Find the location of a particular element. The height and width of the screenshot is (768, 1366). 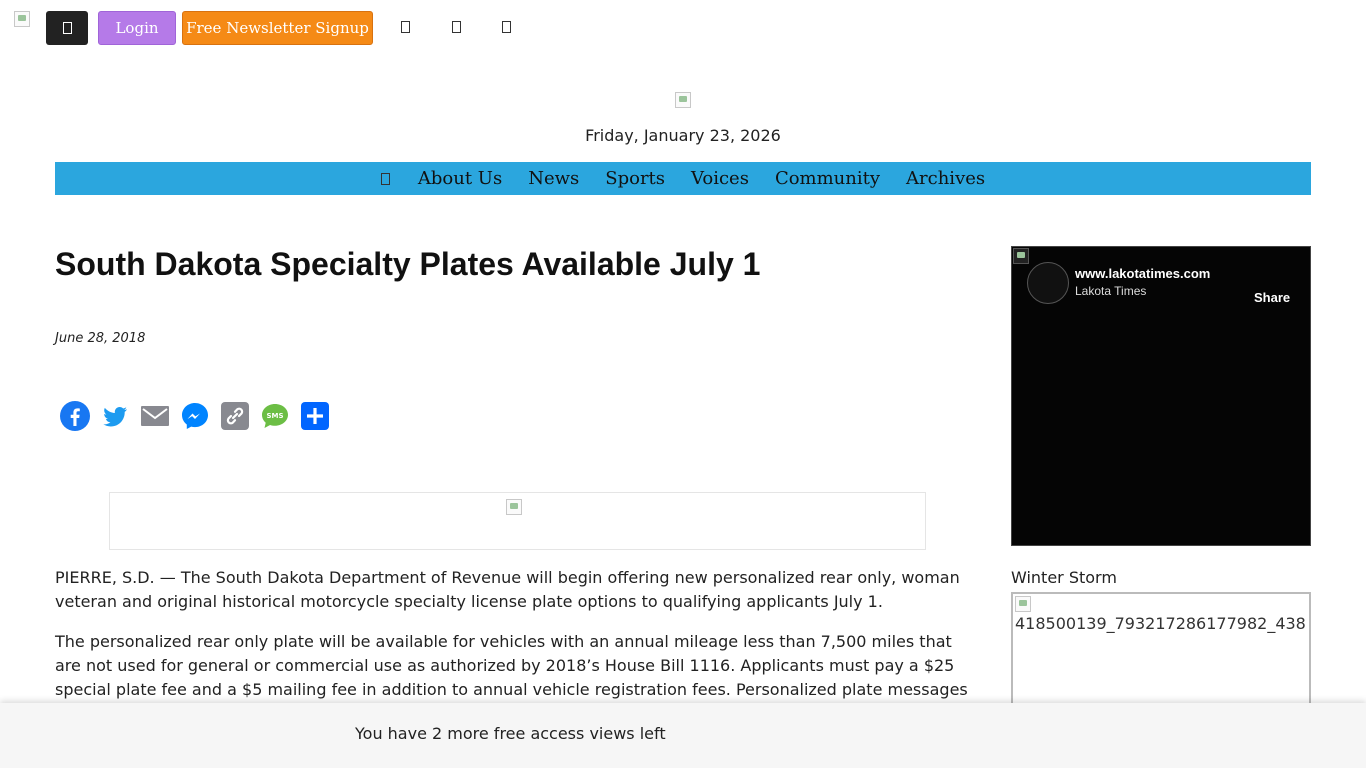

menu-button is located at coordinates (67, 28).